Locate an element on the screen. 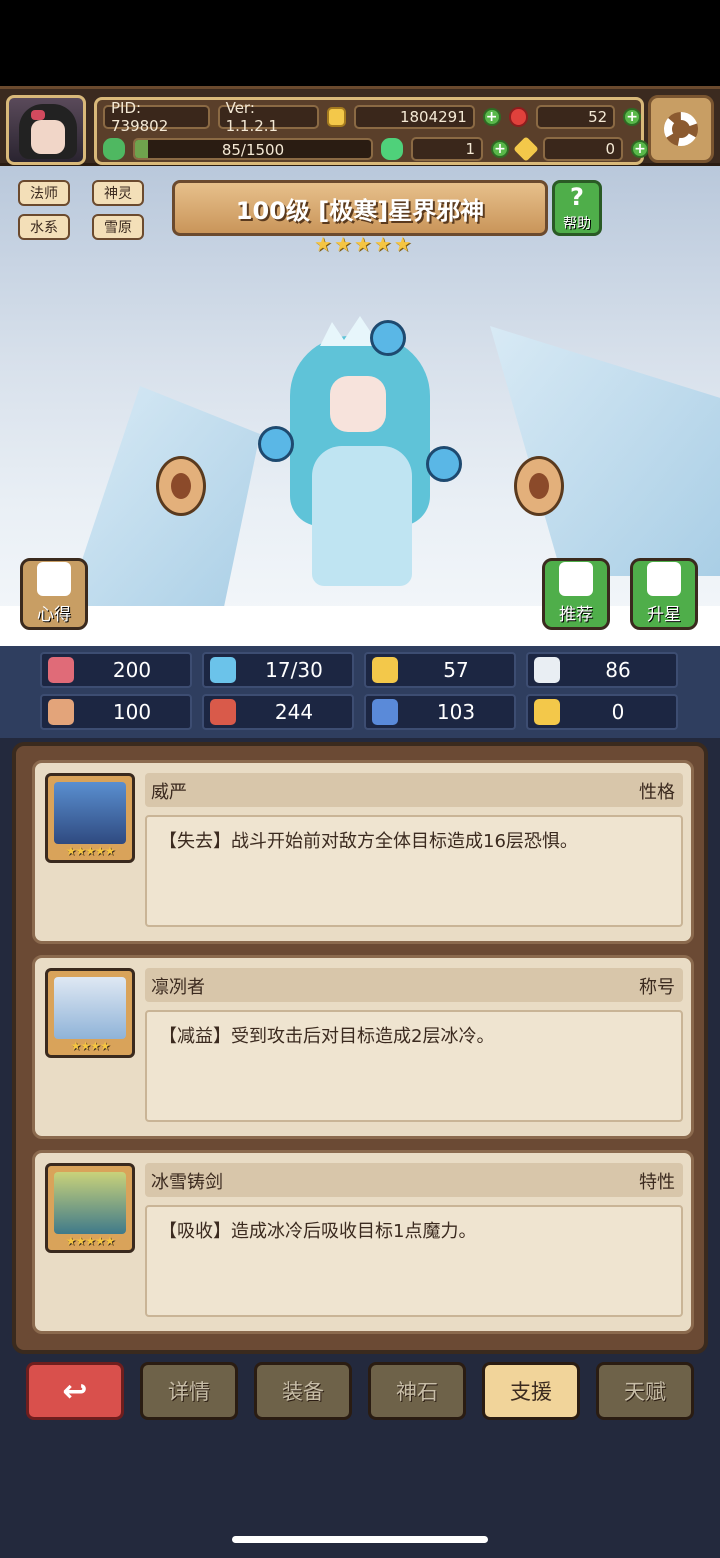 Image resolution: width=720 pixels, height=1558 pixels. tab-support: 支援 is located at coordinates (531, 1391).